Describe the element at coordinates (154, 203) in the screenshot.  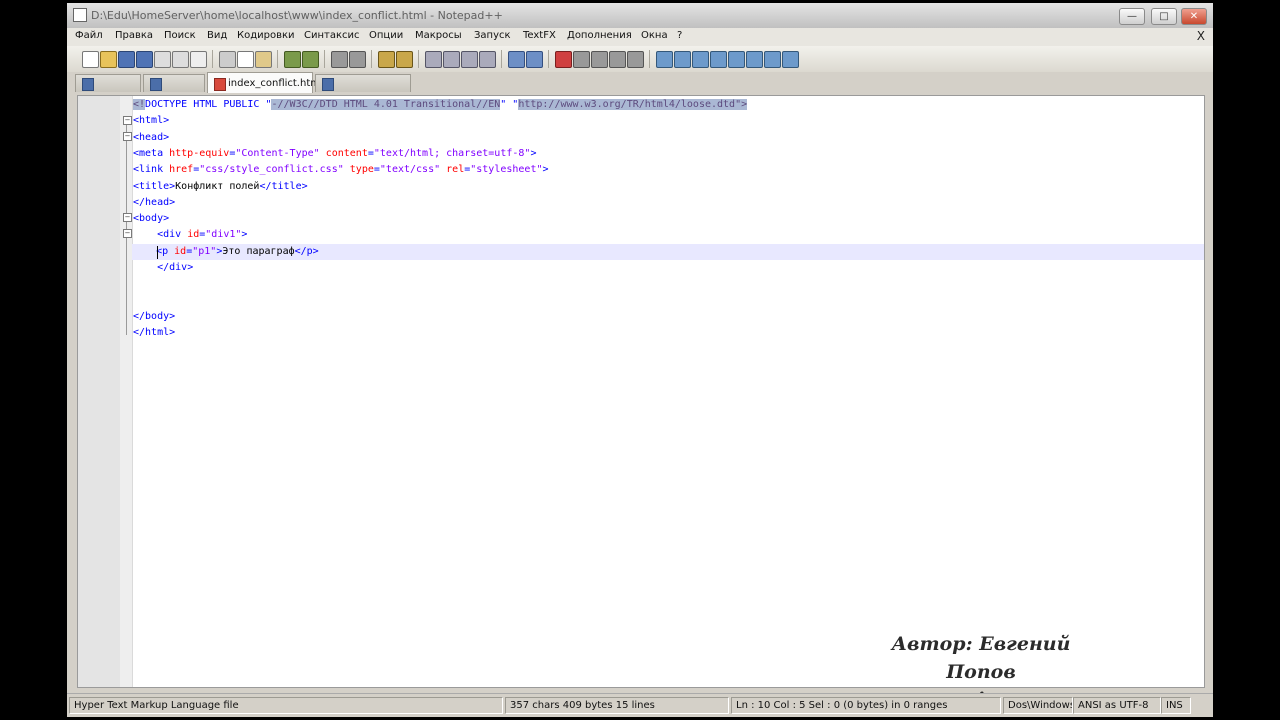
I see `code-line: </head>` at that location.